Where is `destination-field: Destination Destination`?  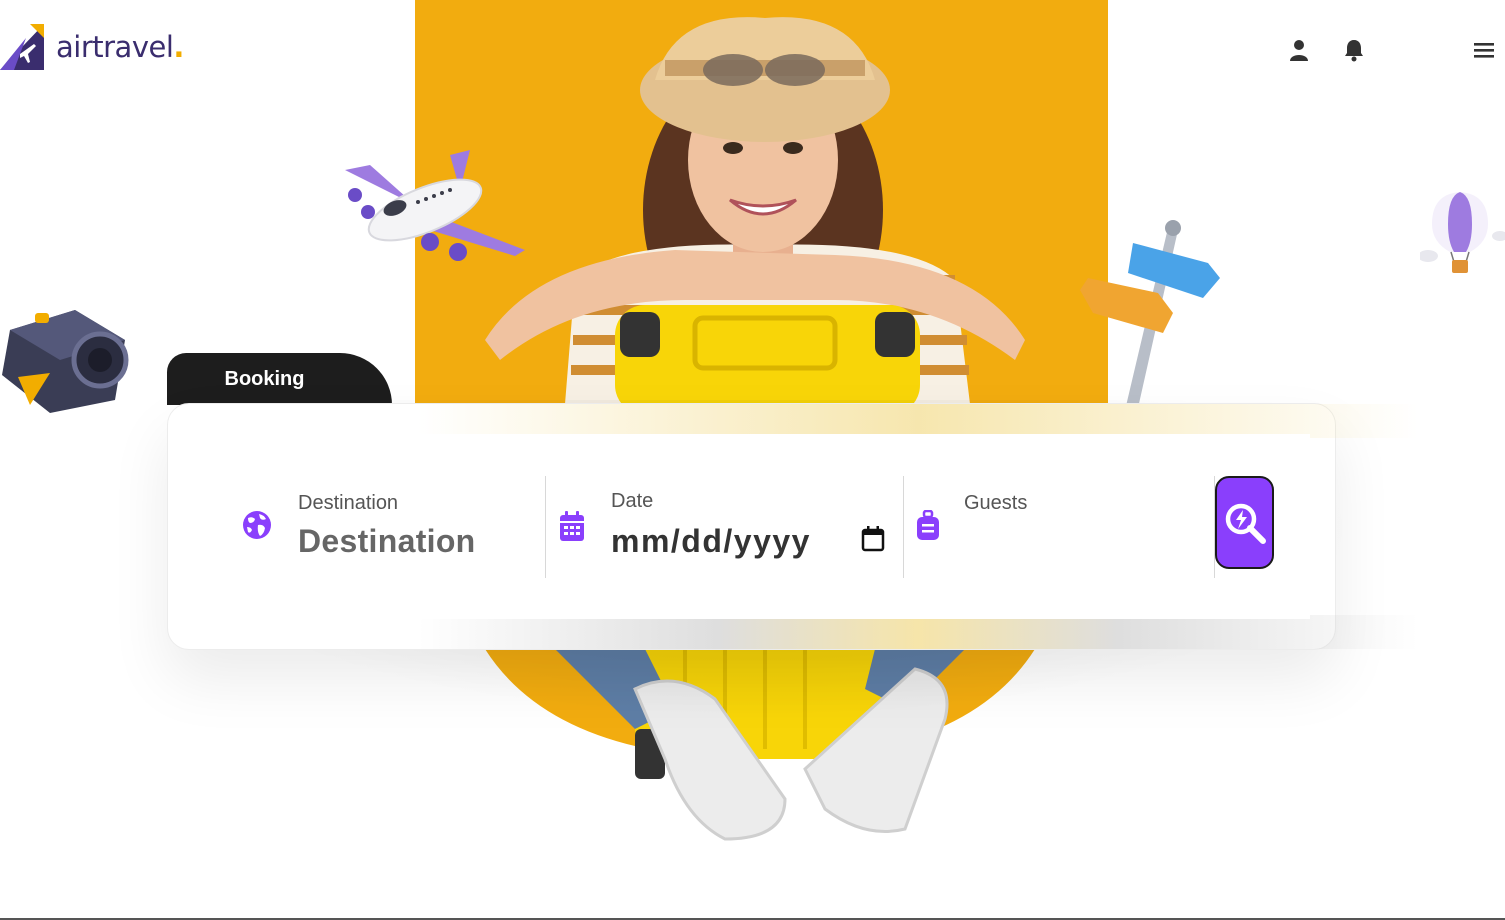
destination-field: Destination Destination is located at coordinates (376, 527).